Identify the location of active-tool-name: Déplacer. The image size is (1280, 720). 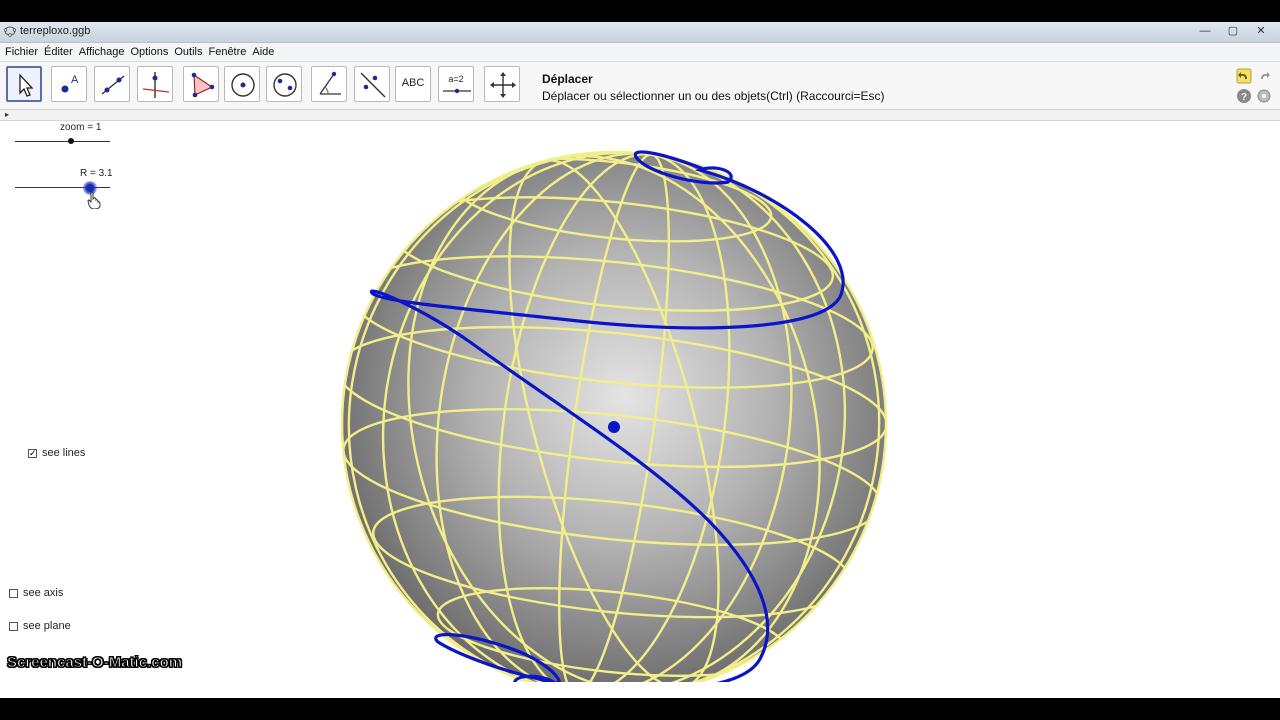
(567, 79).